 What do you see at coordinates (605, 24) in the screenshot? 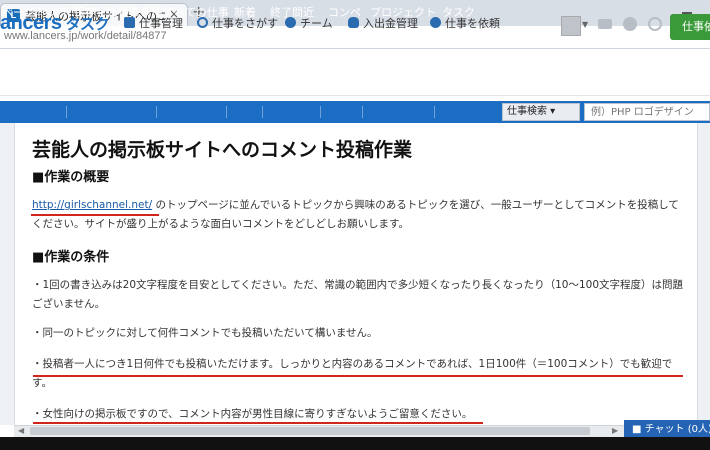
I see `mail-icon` at bounding box center [605, 24].